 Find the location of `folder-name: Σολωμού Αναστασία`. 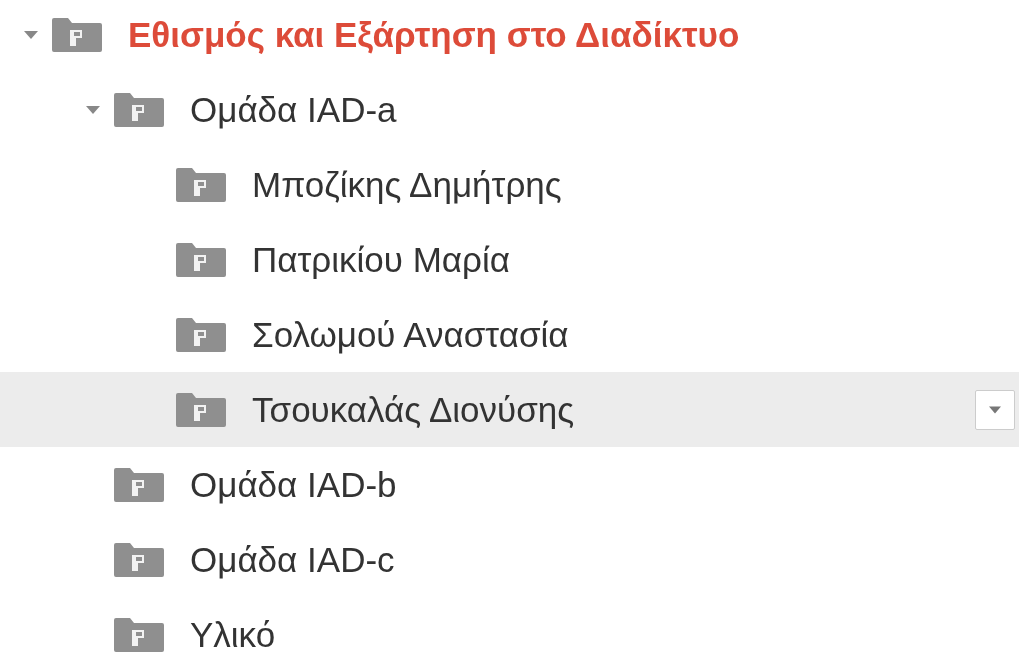

folder-name: Σολωμού Αναστασία is located at coordinates (410, 334).